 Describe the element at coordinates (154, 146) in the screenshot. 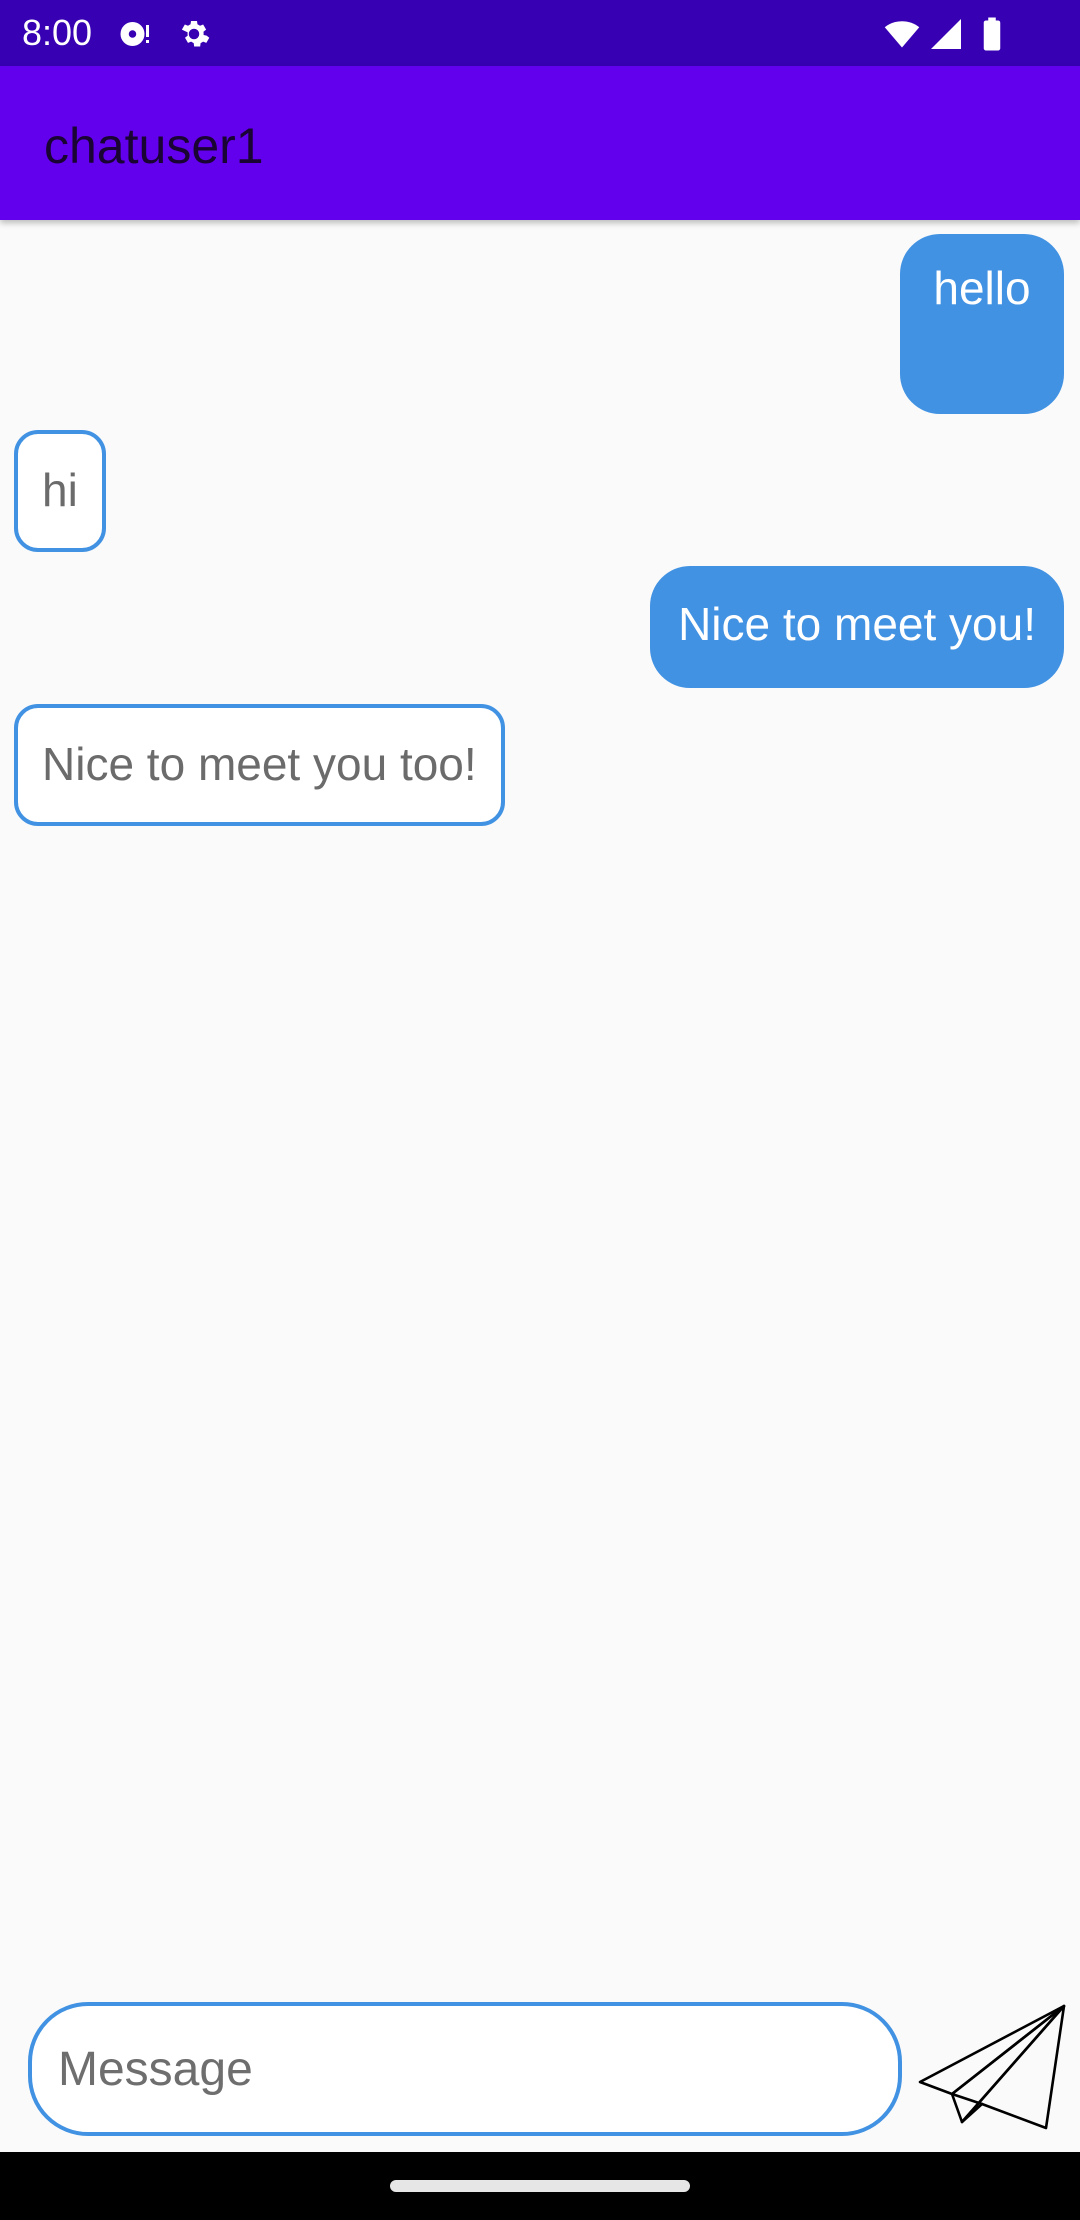

I see `chat-title: chatuser1` at that location.